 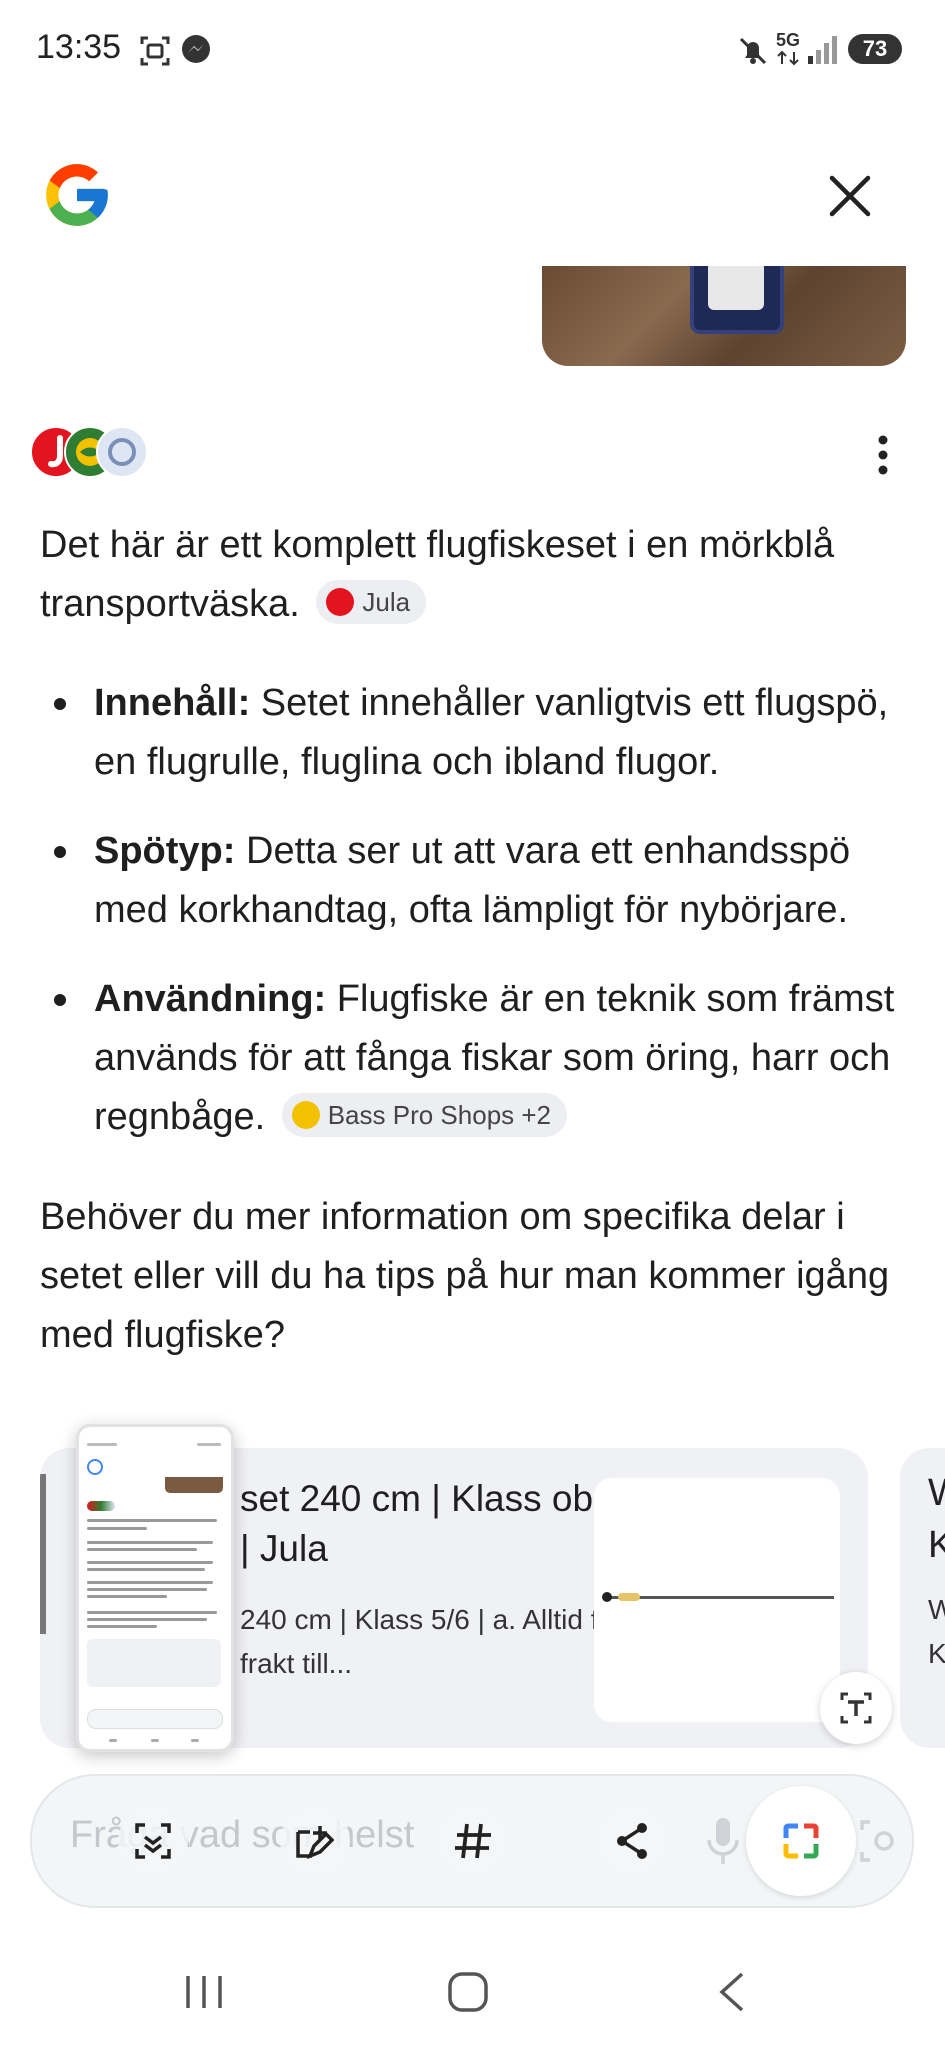 What do you see at coordinates (430, 1524) in the screenshot?
I see `result-card-title: set 240 cm | Klass oba | Jula` at bounding box center [430, 1524].